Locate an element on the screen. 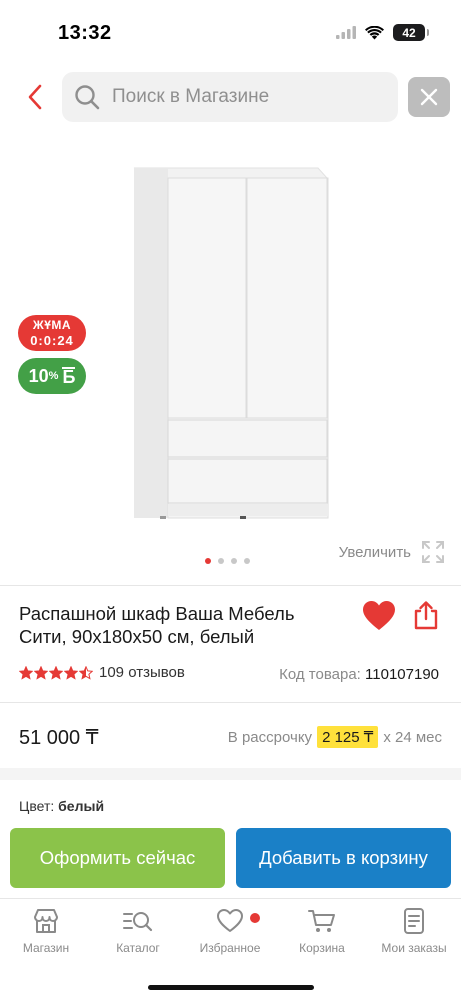  tab-label: Избранное is located at coordinates (230, 948).